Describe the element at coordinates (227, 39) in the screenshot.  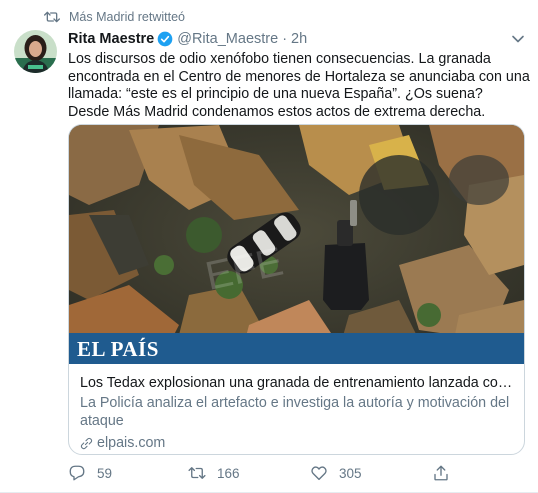
I see `author-handle: @Rita_Maestre` at that location.